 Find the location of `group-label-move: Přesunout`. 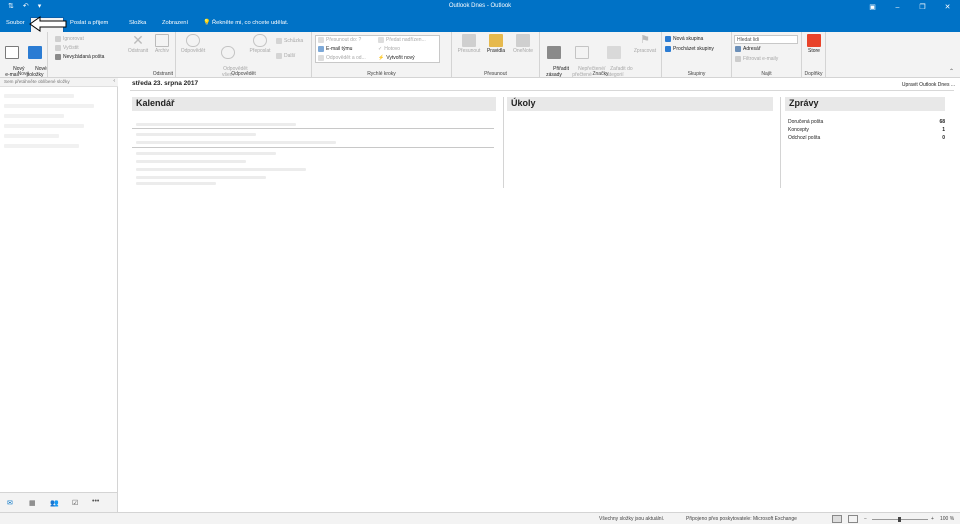

group-label-move: Přesunout is located at coordinates (495, 74).